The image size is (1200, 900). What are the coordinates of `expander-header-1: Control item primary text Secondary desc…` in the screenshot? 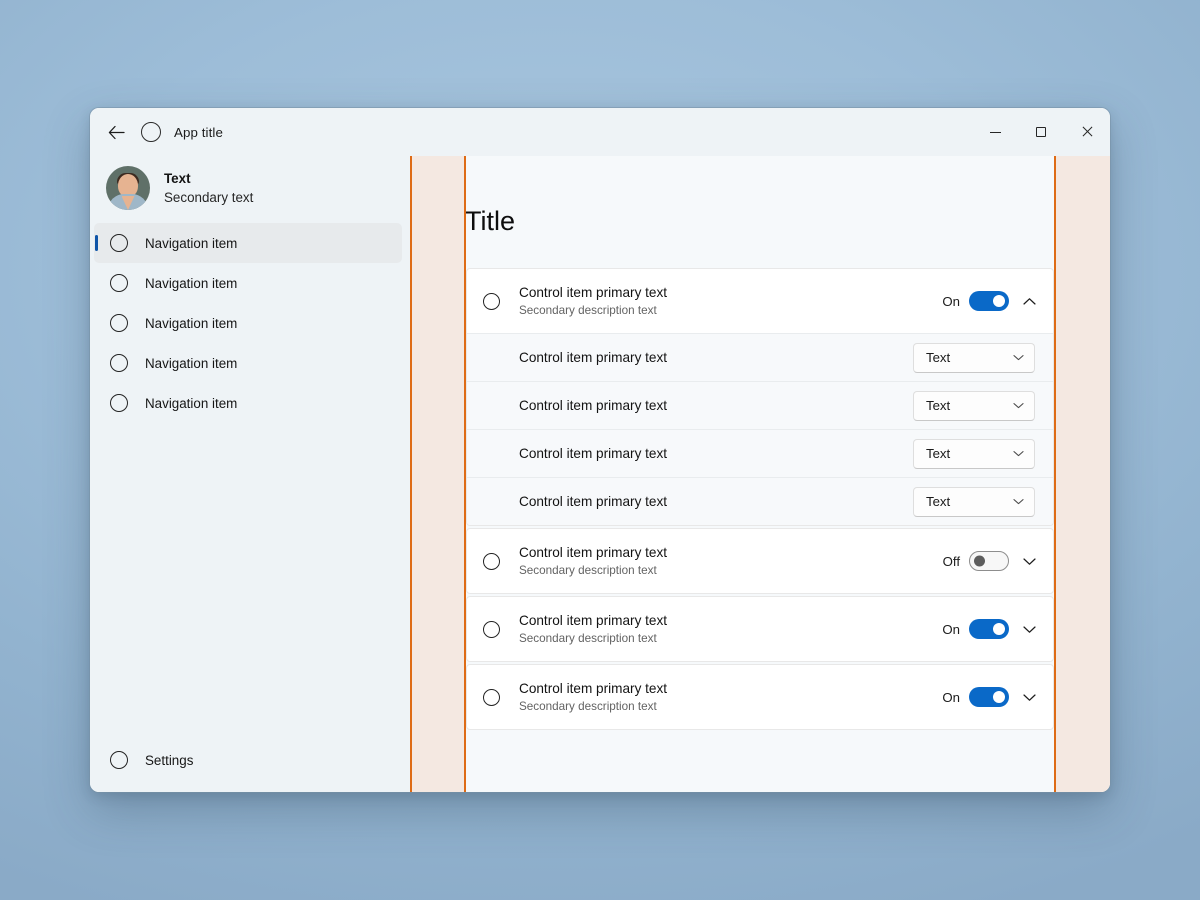 It's located at (760, 301).